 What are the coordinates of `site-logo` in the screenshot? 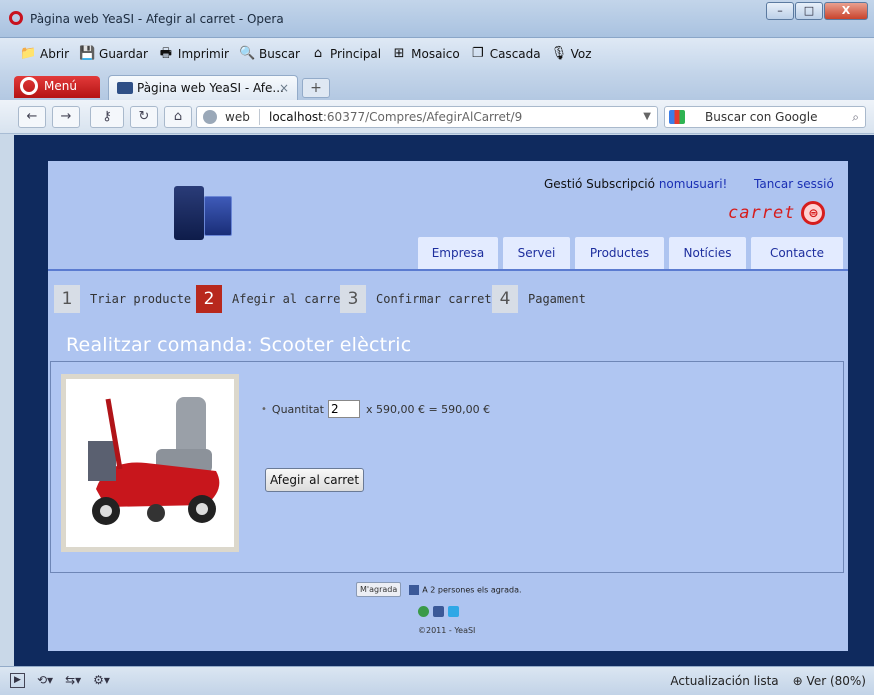 It's located at (204, 214).